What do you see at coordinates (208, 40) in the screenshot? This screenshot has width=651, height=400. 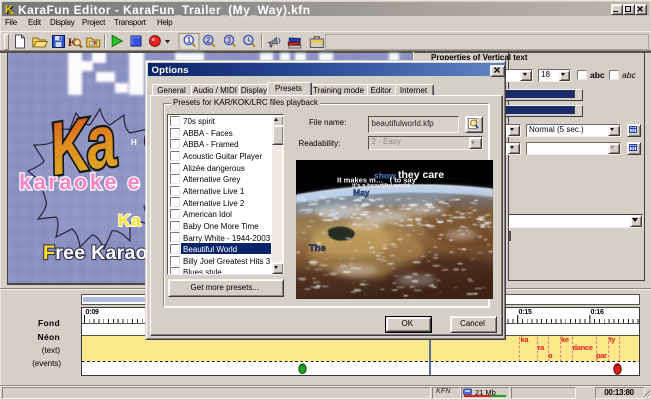 I see `svg-text: 2` at bounding box center [208, 40].